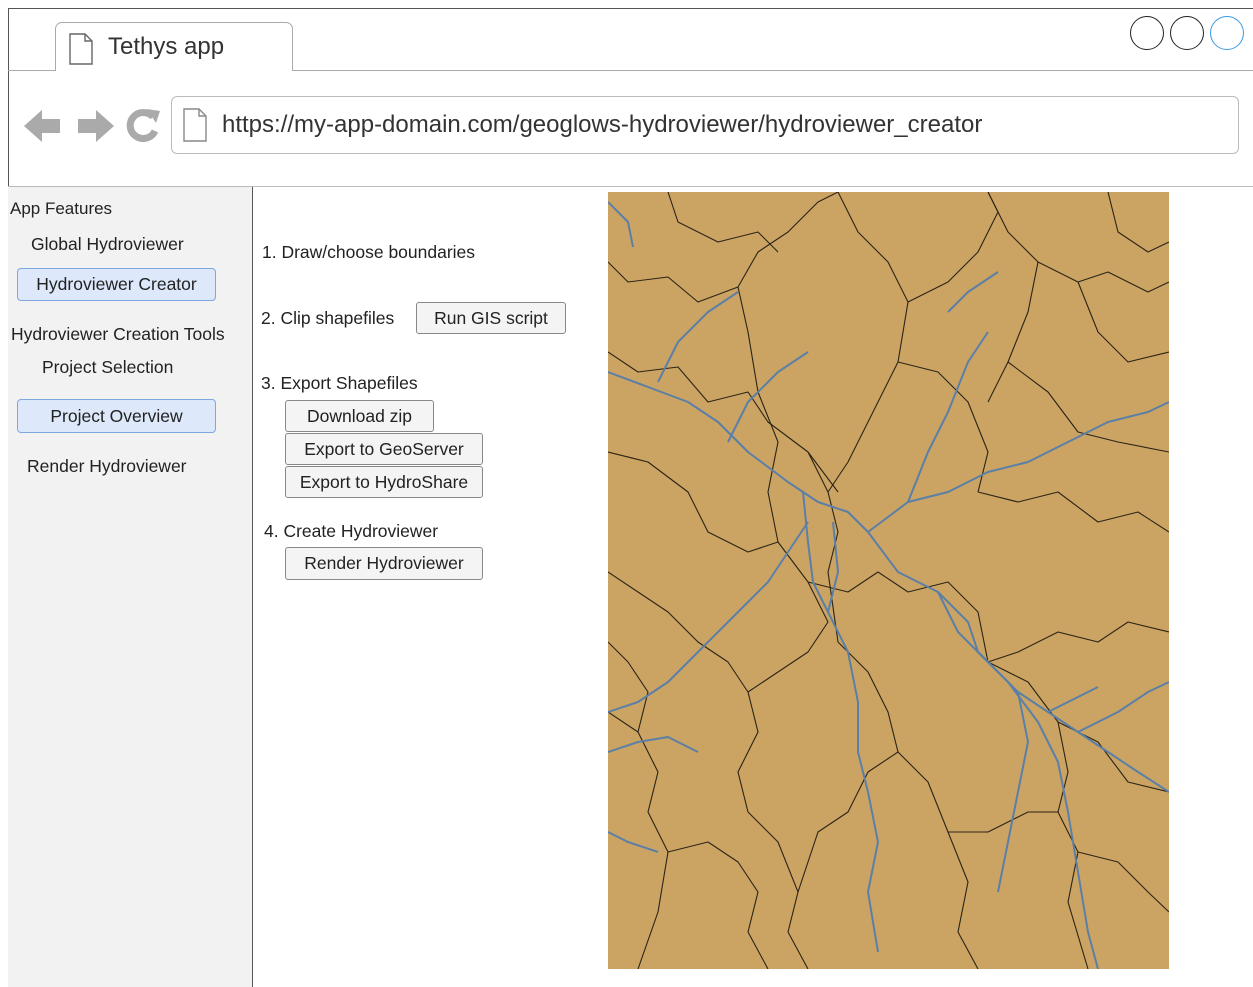  I want to click on sidebar-heading-creation-tools: Hydroviewer Creation Tools, so click(118, 334).